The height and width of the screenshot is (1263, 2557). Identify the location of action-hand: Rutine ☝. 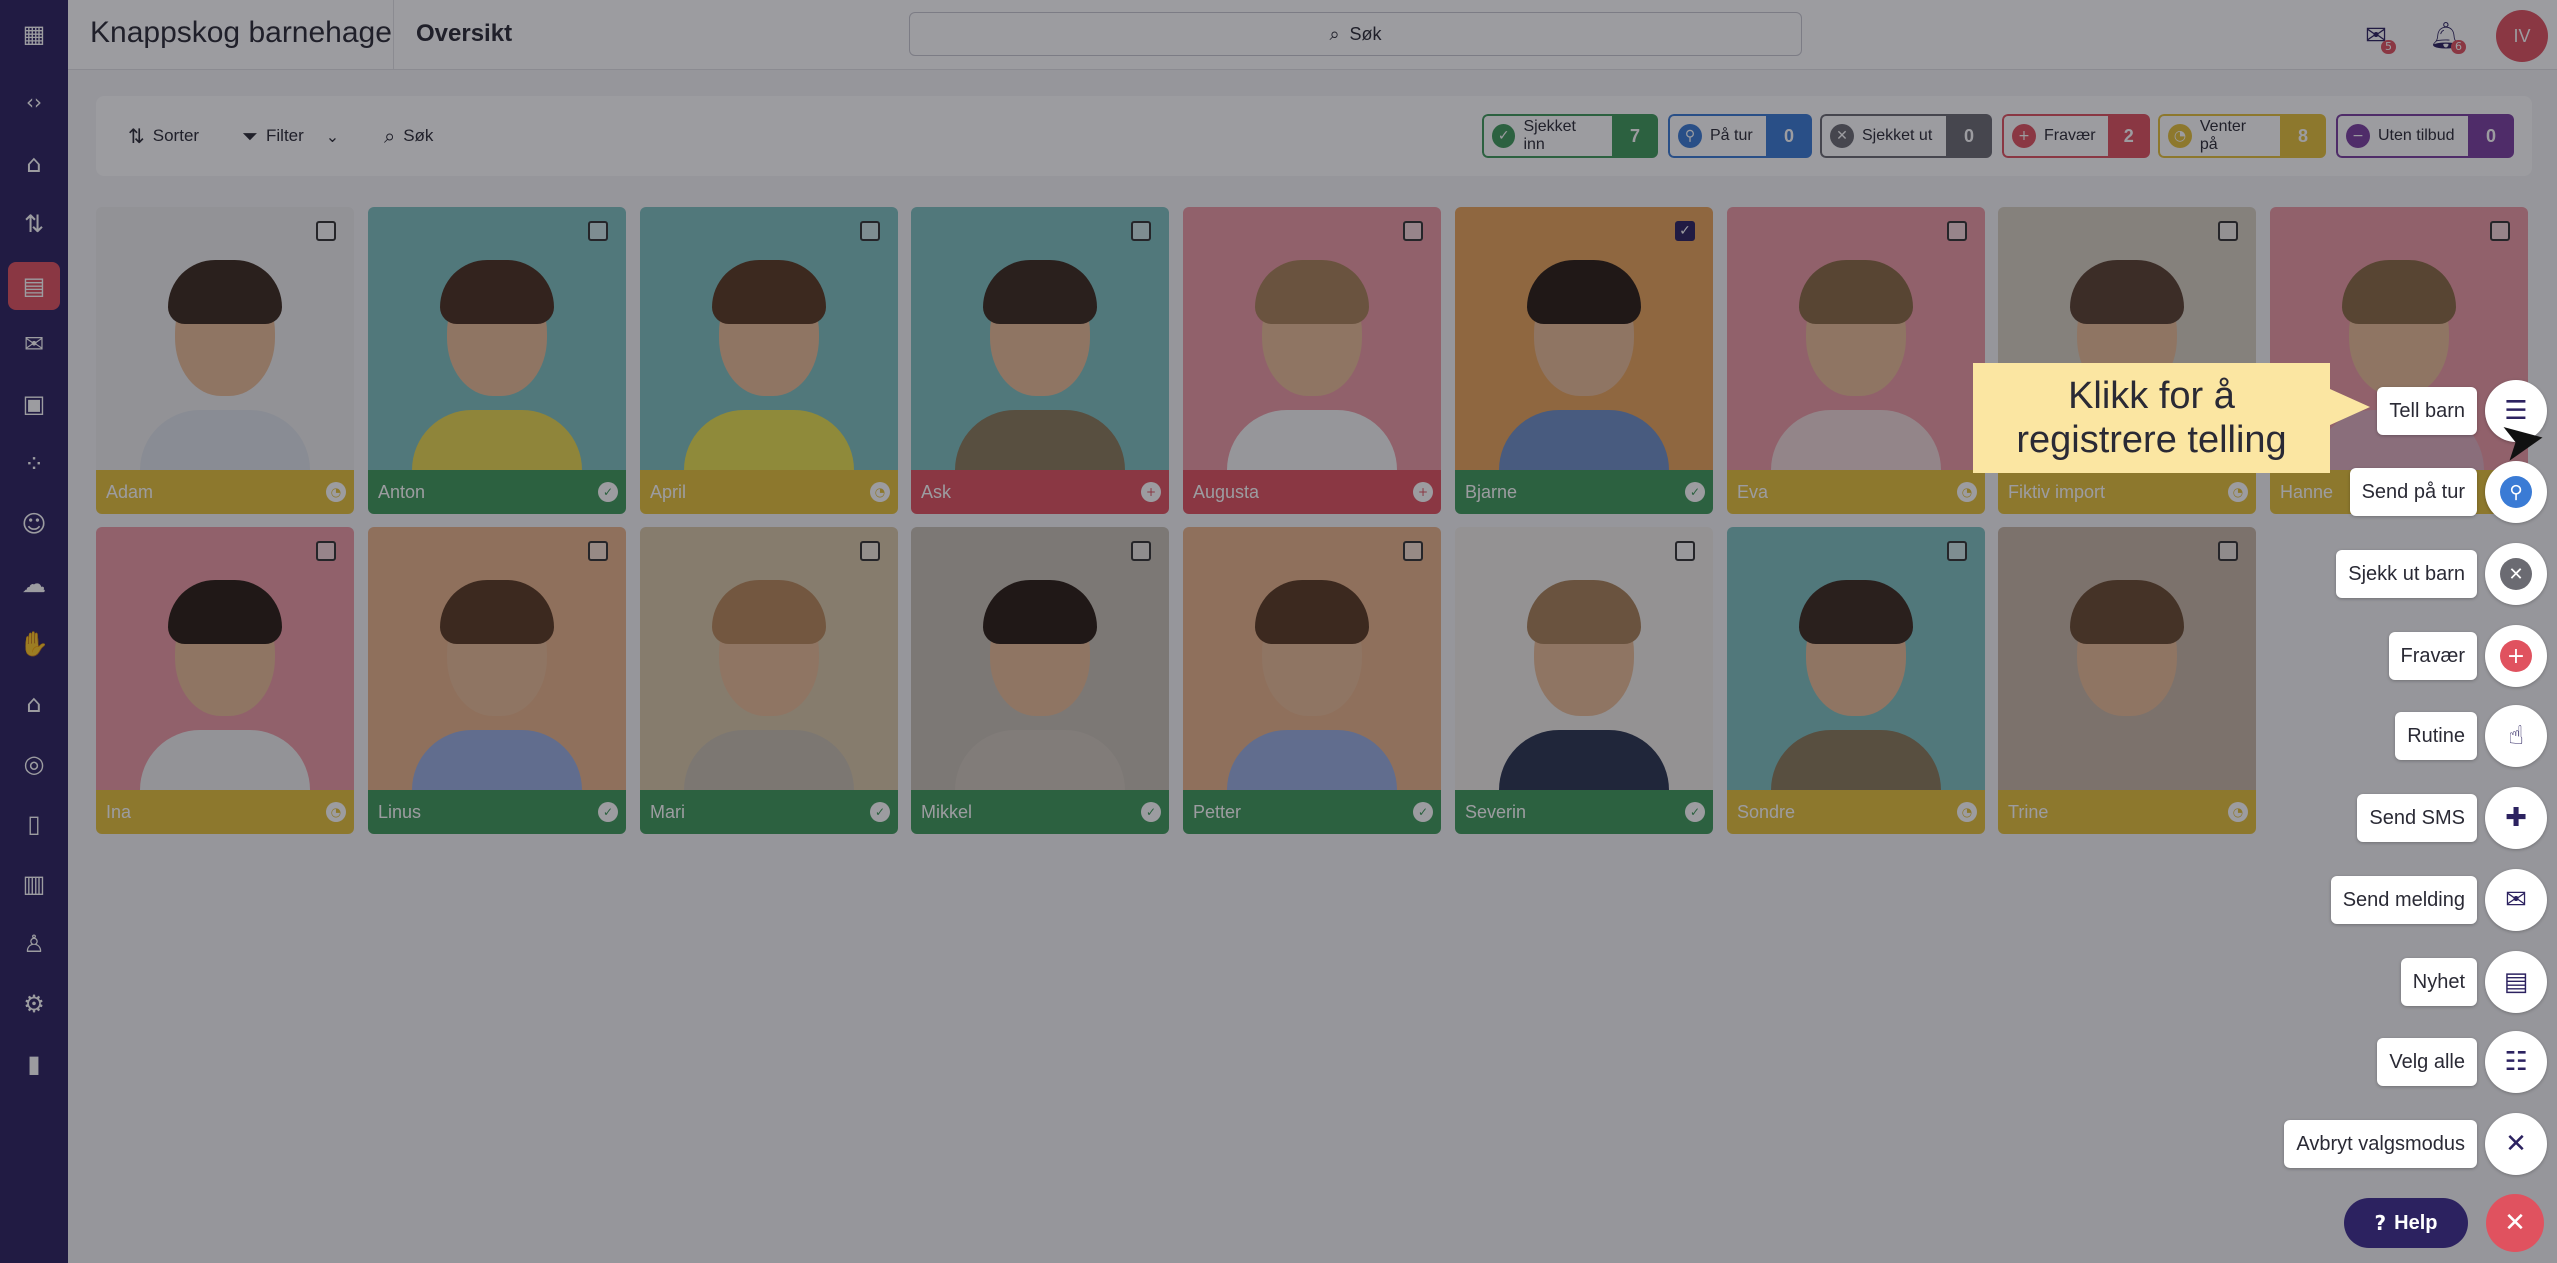
(2471, 736).